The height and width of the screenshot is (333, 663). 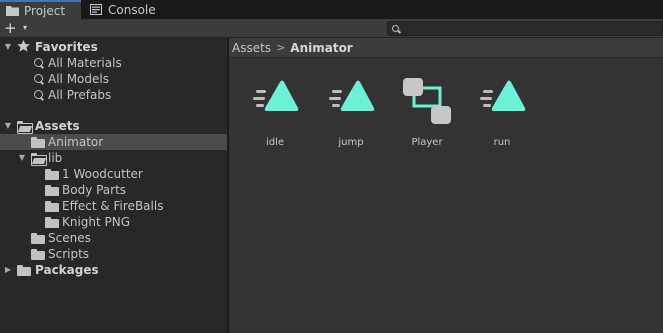 I want to click on plus-icon: +, so click(x=10, y=28).